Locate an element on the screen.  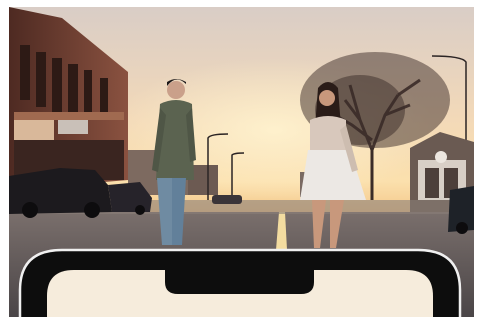
clock-sign is located at coordinates (441, 157).